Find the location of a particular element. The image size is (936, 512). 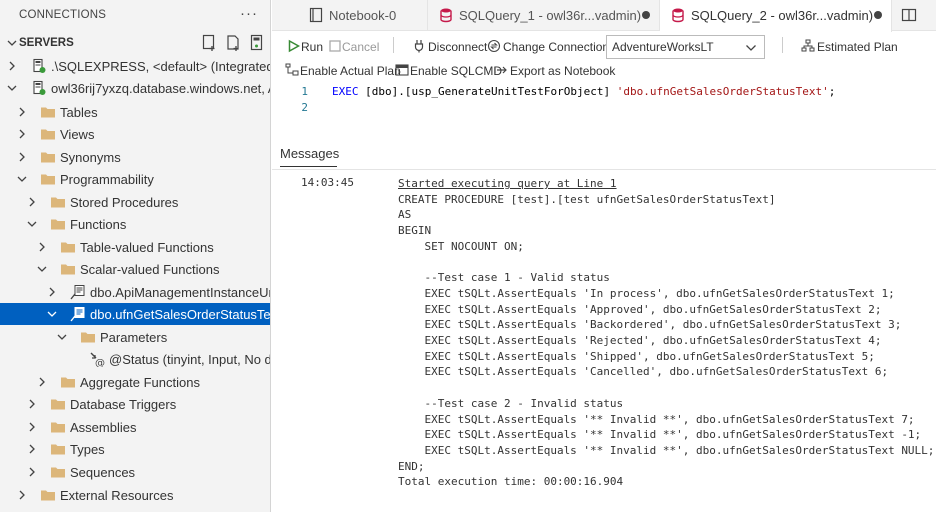

enable-sqlcmd-label: Enable SQLCMD is located at coordinates (456, 71).